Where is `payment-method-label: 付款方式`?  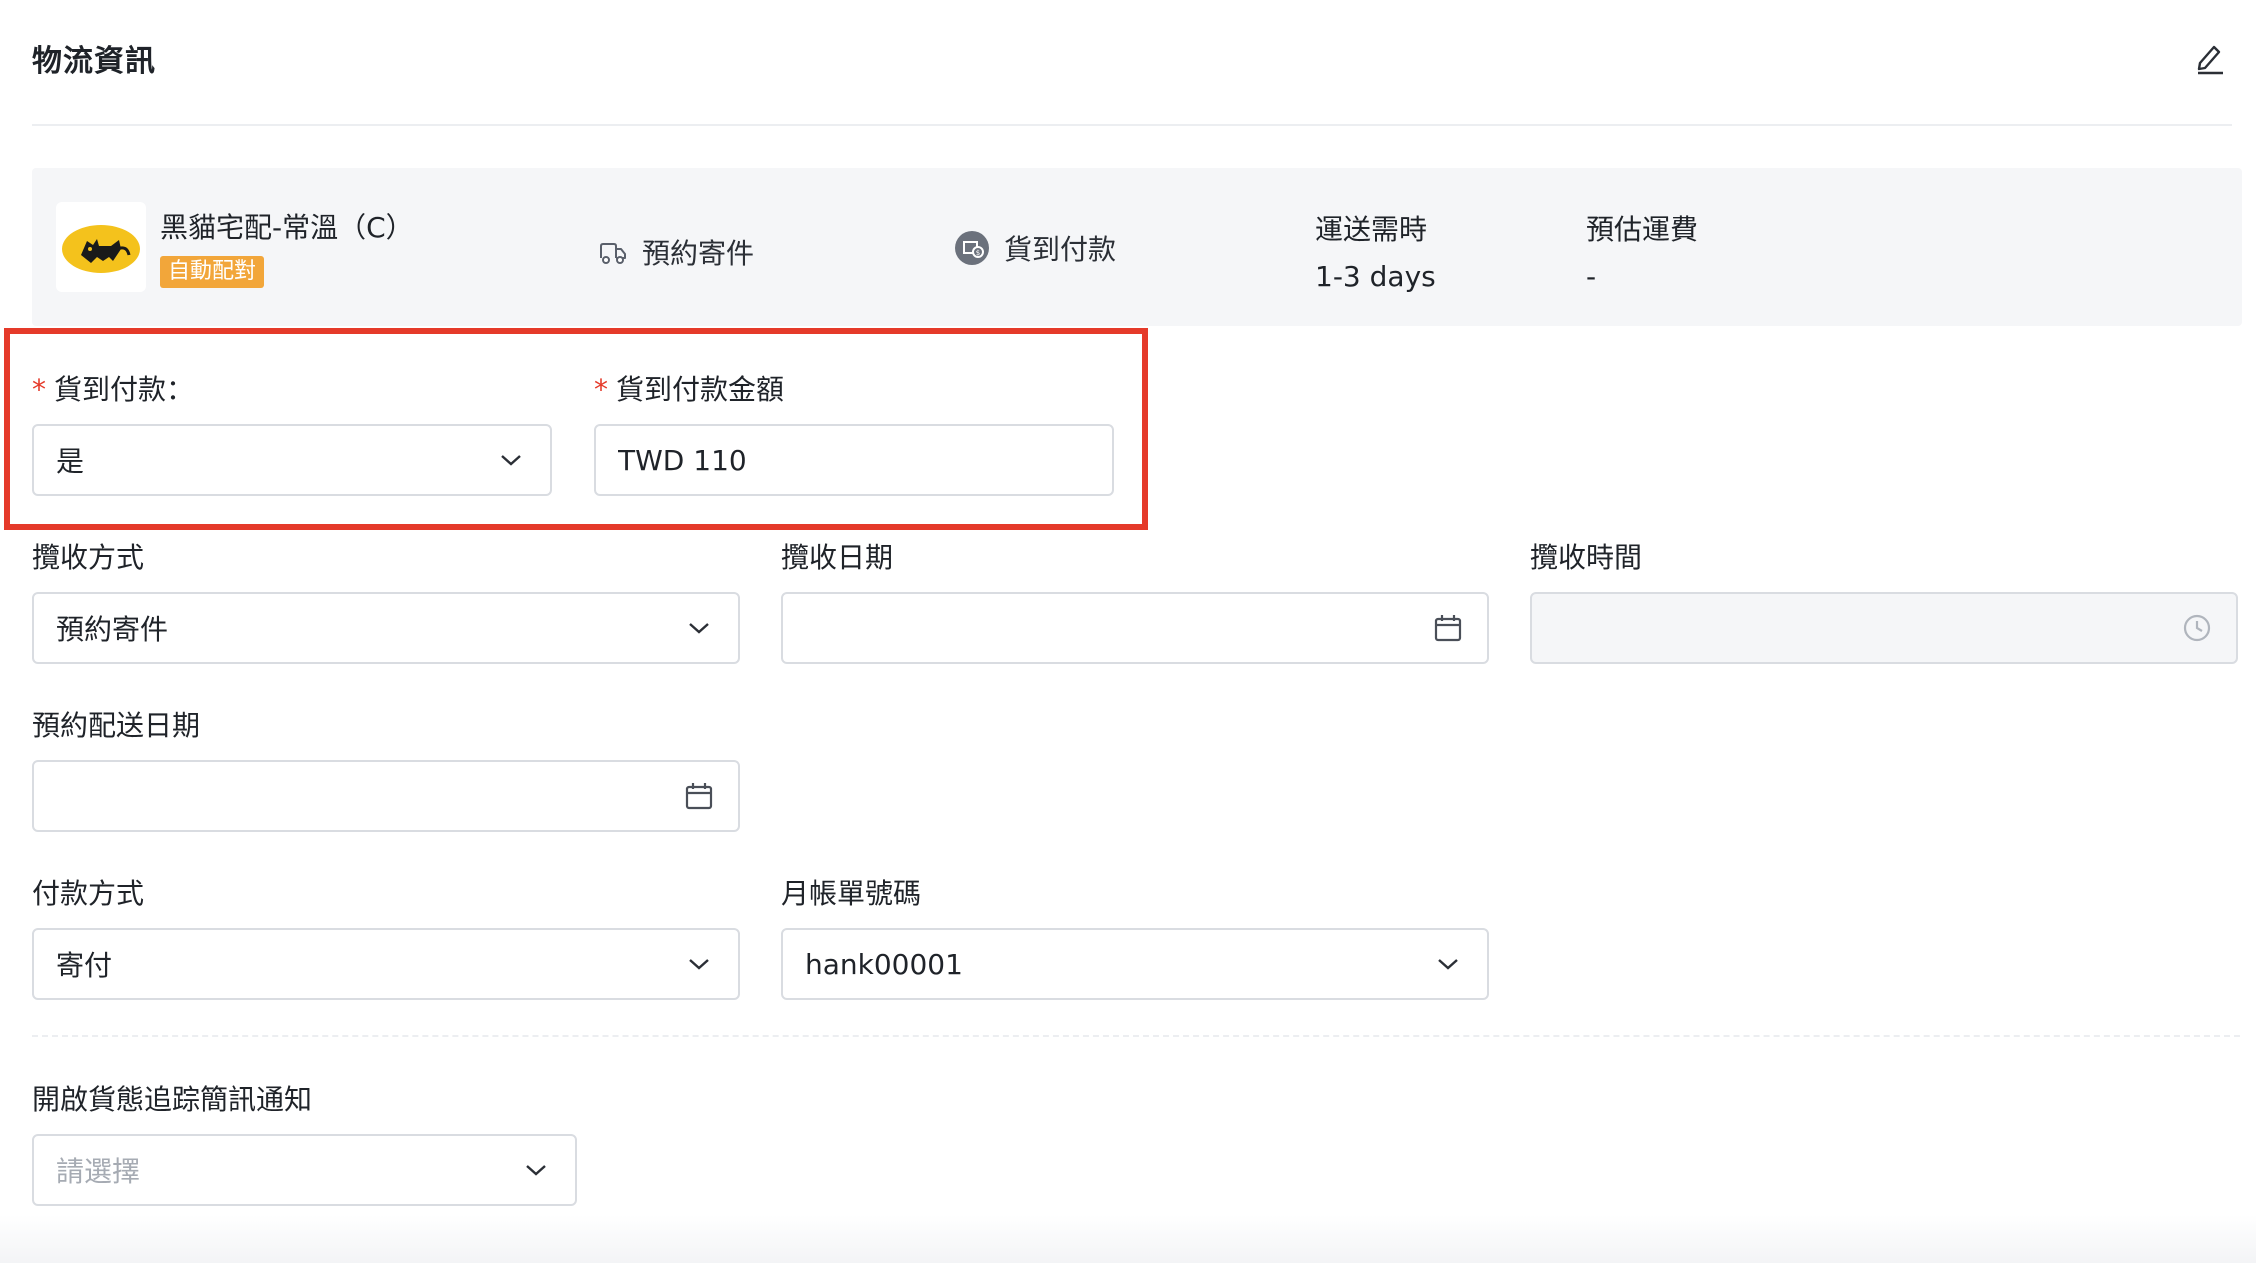 payment-method-label: 付款方式 is located at coordinates (88, 893).